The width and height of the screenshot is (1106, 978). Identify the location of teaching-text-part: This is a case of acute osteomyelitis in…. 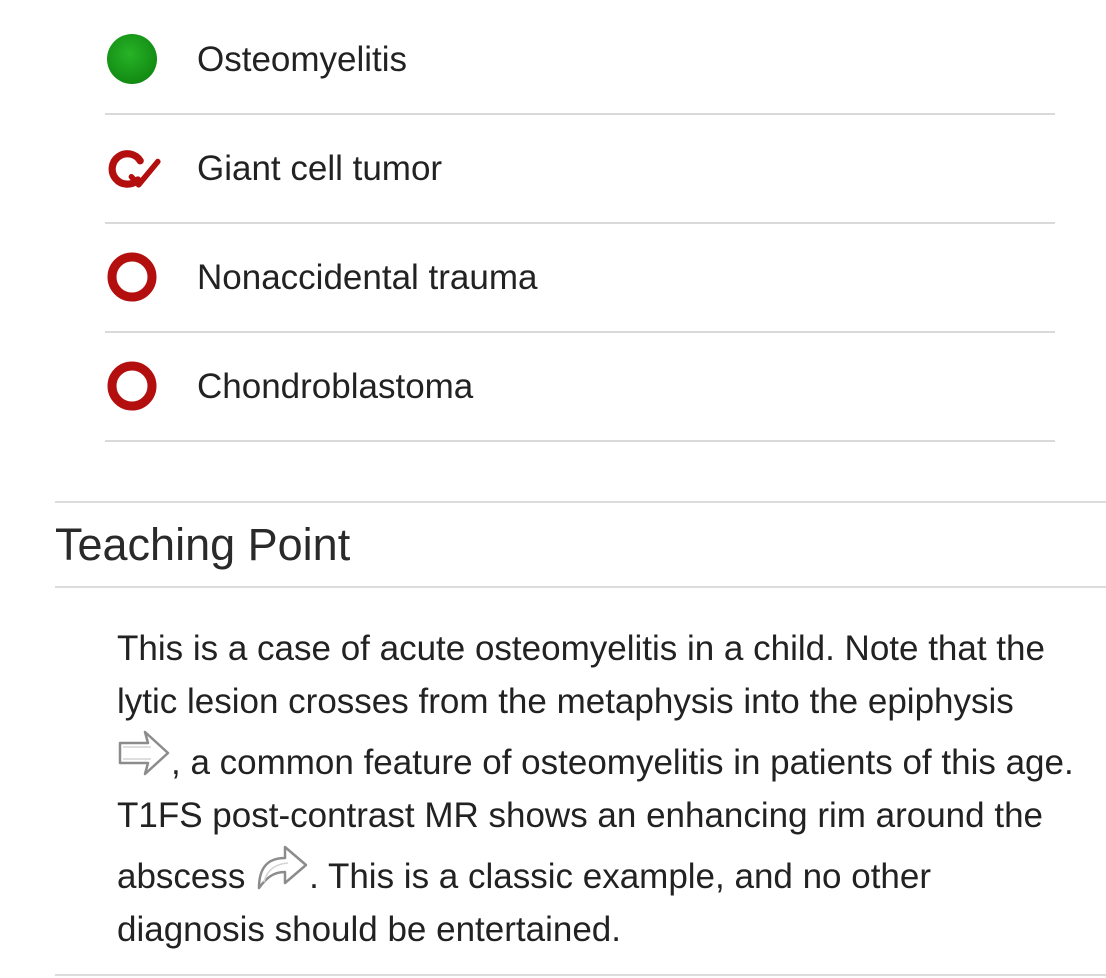
(581, 675).